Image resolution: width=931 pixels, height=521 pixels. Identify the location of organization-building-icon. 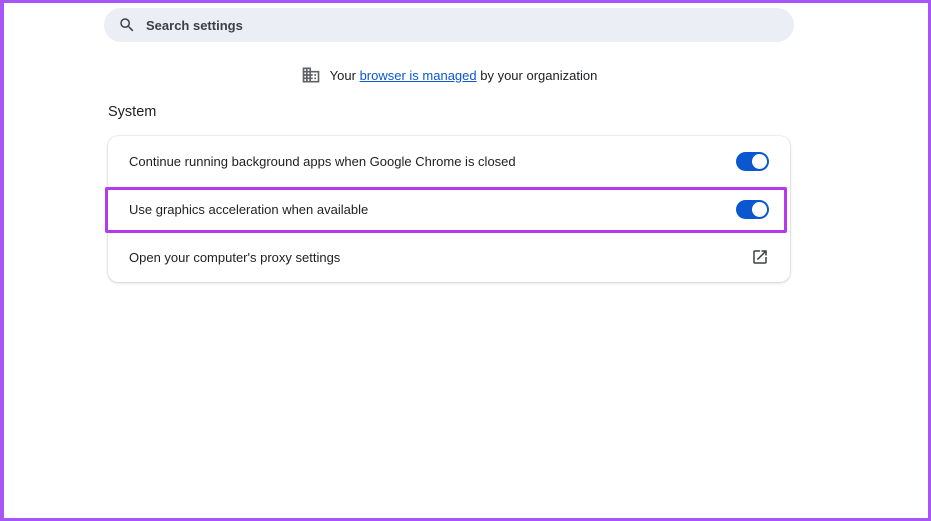
(311, 75).